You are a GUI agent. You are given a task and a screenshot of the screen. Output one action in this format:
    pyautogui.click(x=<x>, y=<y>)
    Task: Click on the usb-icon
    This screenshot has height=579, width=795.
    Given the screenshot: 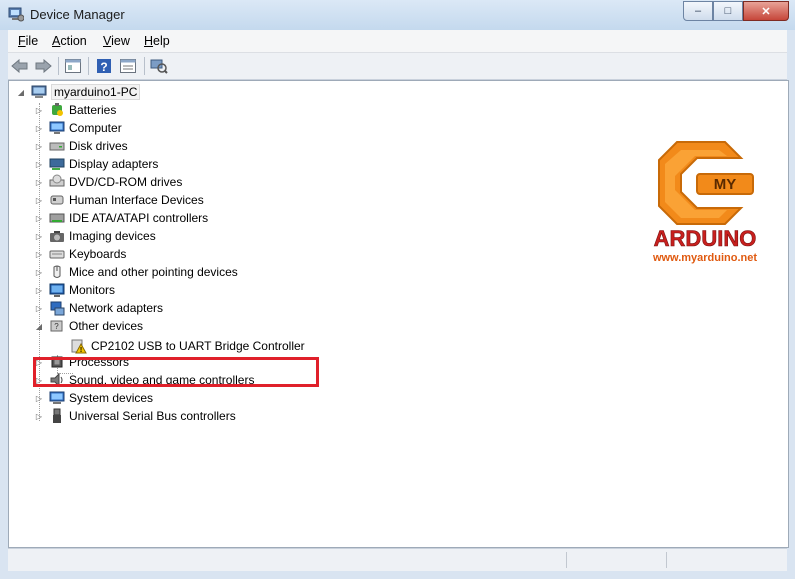 What is the action you would take?
    pyautogui.click(x=57, y=415)
    